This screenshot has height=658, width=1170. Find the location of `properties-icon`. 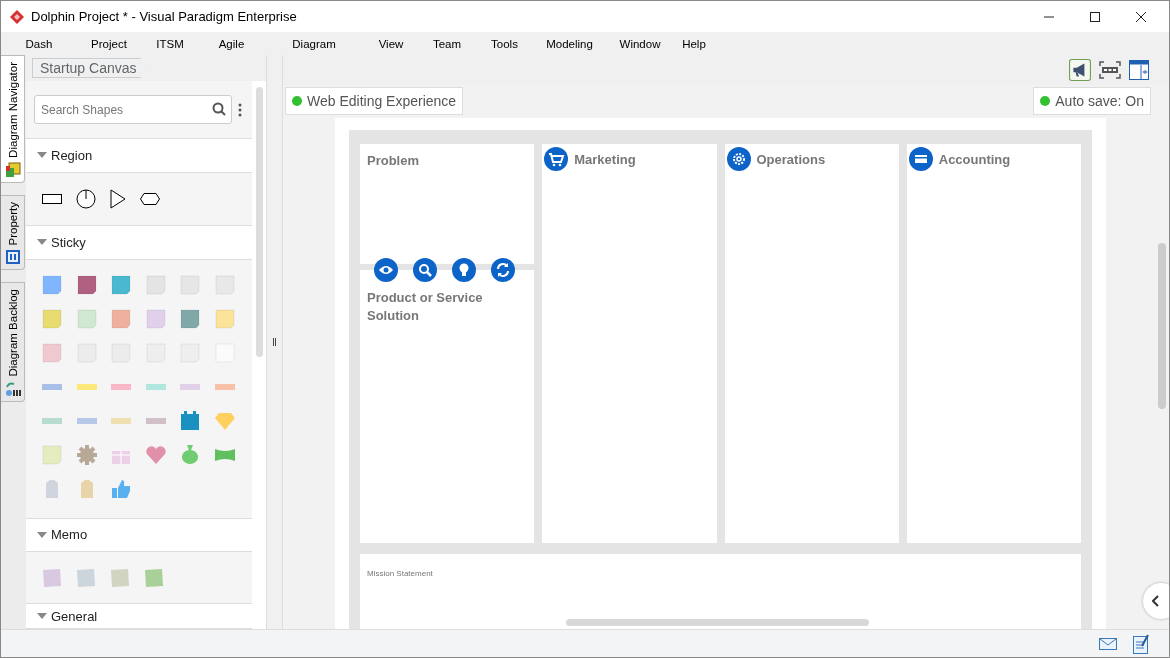

properties-icon is located at coordinates (12, 257).